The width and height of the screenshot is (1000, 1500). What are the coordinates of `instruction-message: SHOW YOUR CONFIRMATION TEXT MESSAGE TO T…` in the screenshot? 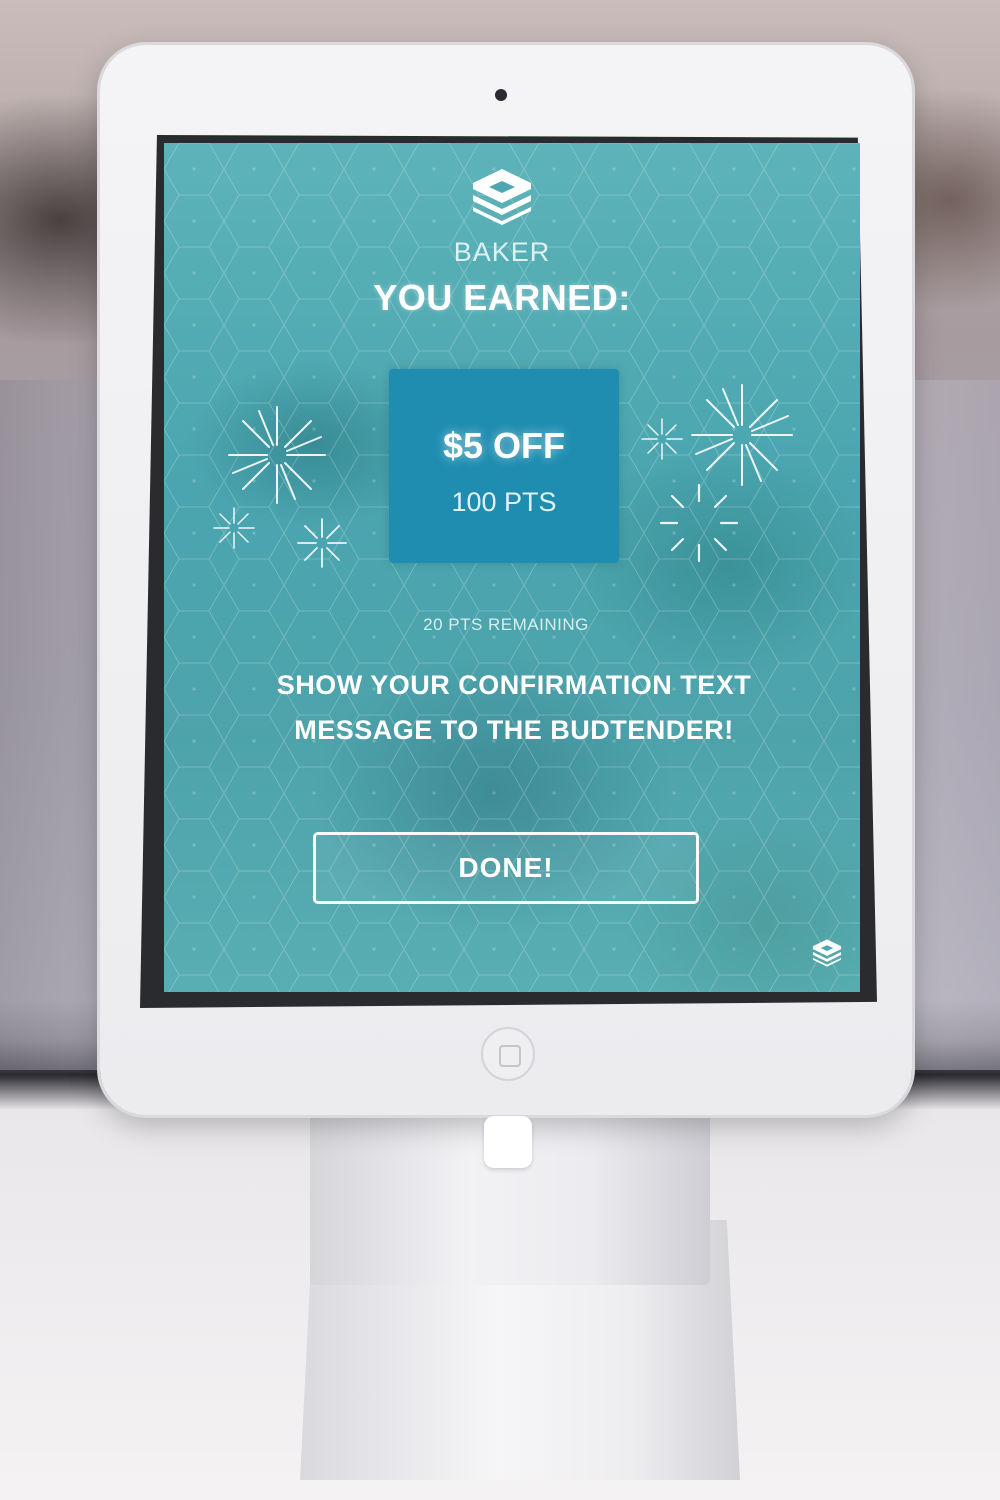 It's located at (514, 707).